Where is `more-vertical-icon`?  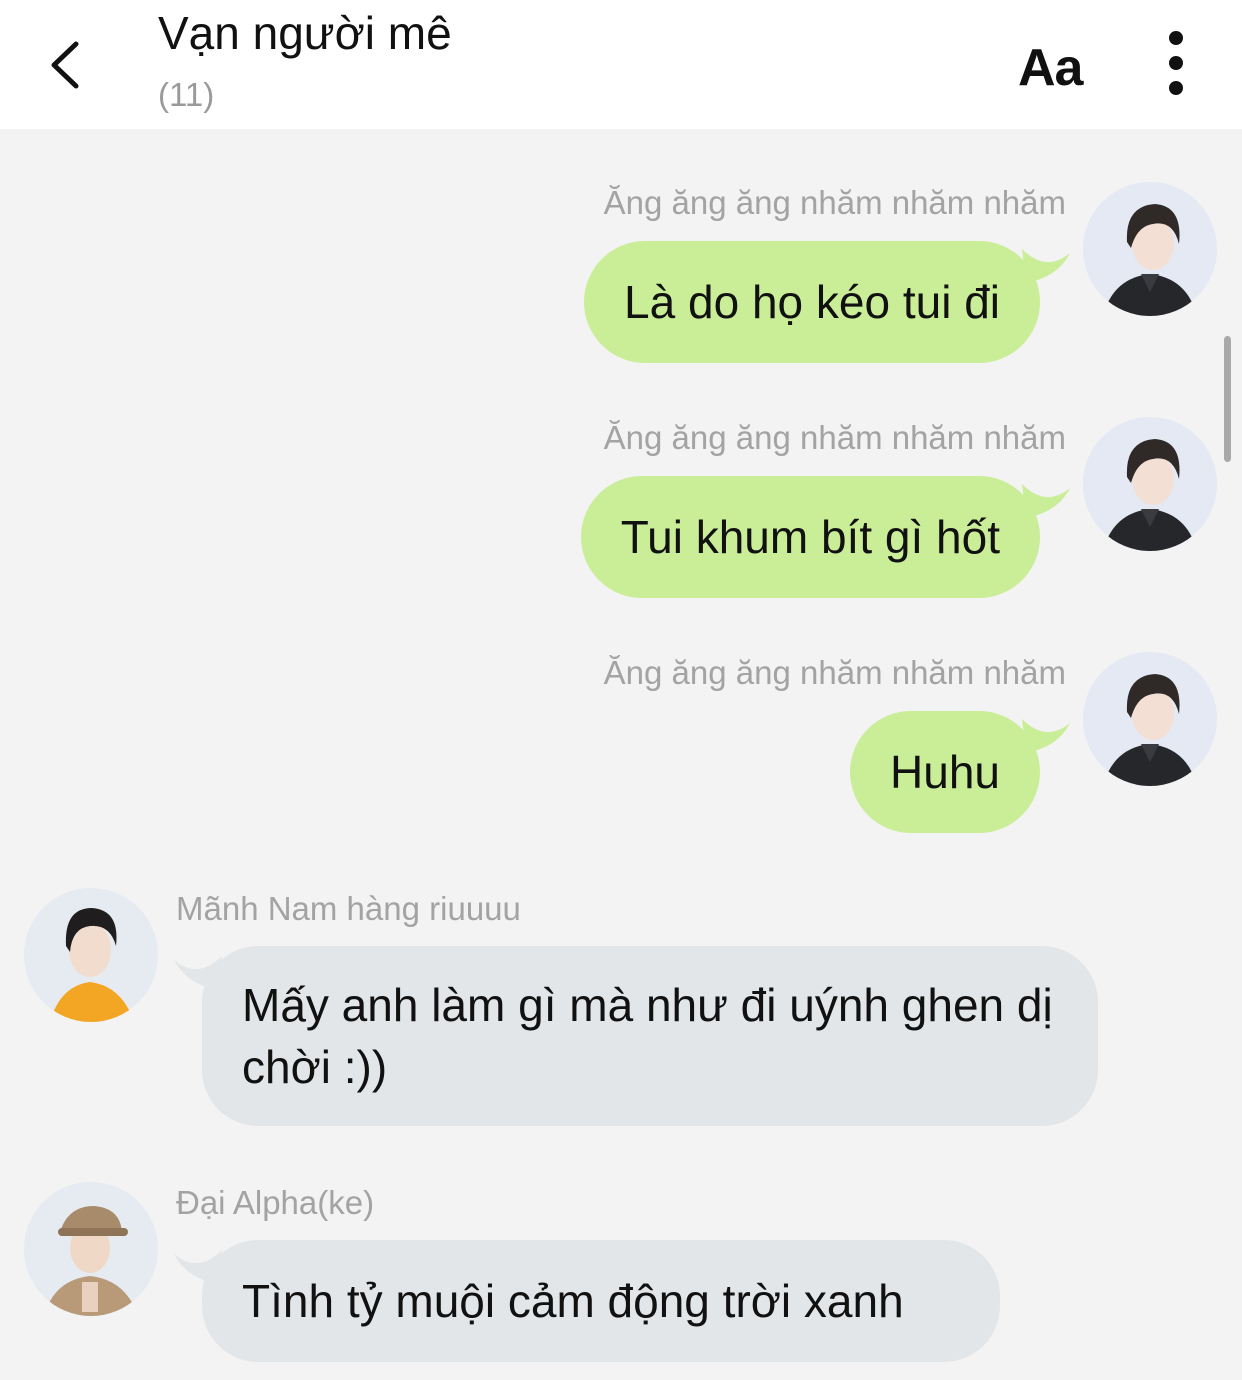
more-vertical-icon is located at coordinates (1176, 63).